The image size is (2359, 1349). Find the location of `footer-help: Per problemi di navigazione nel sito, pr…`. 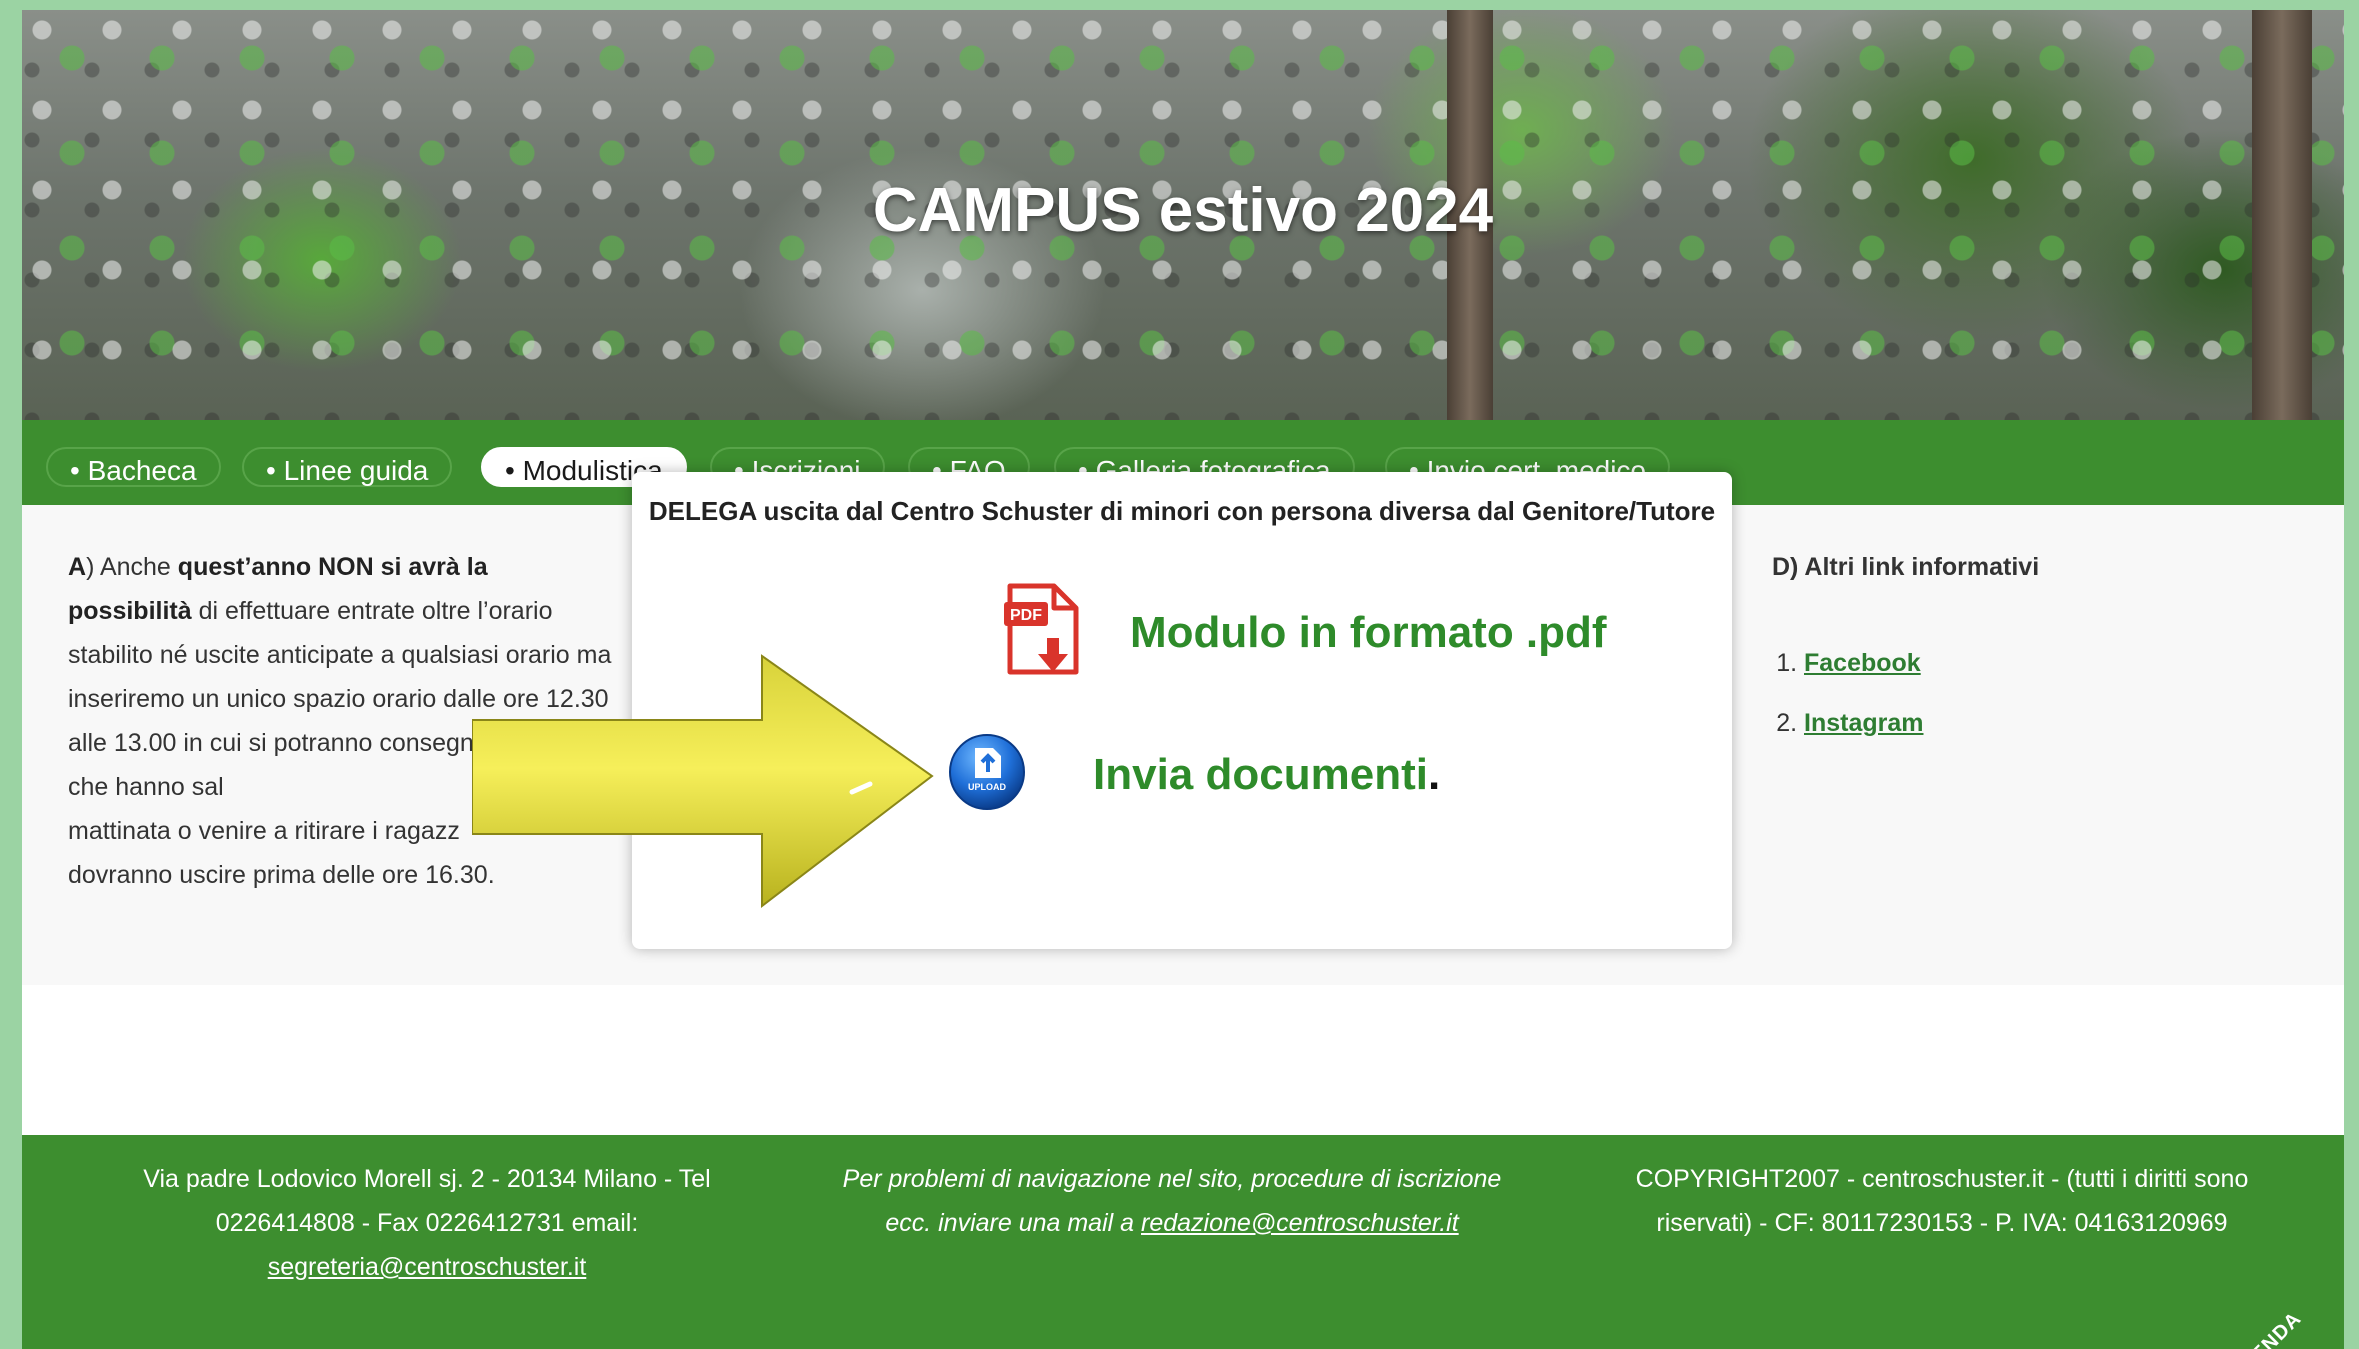

footer-help: Per problemi di navigazione nel sito, pr… is located at coordinates (1172, 1201).